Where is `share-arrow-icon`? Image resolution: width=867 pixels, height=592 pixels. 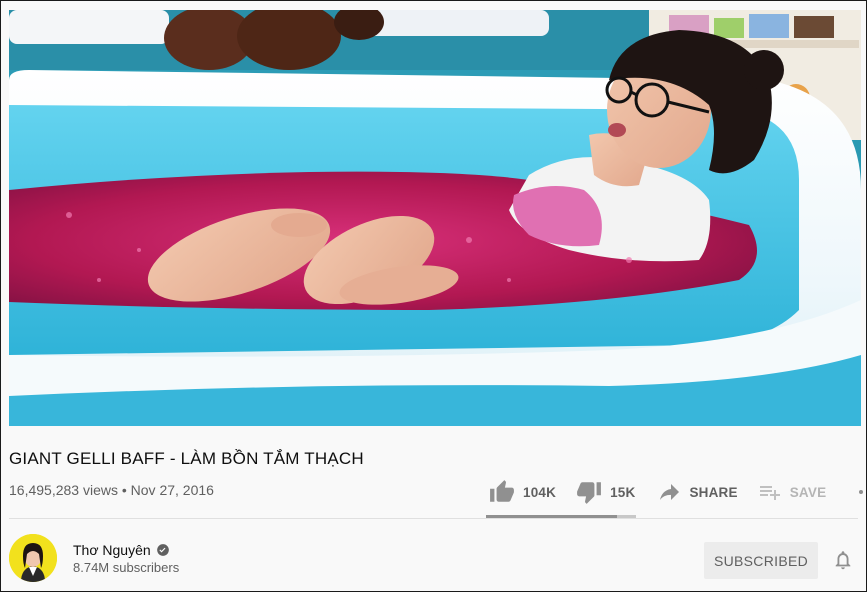 share-arrow-icon is located at coordinates (670, 492).